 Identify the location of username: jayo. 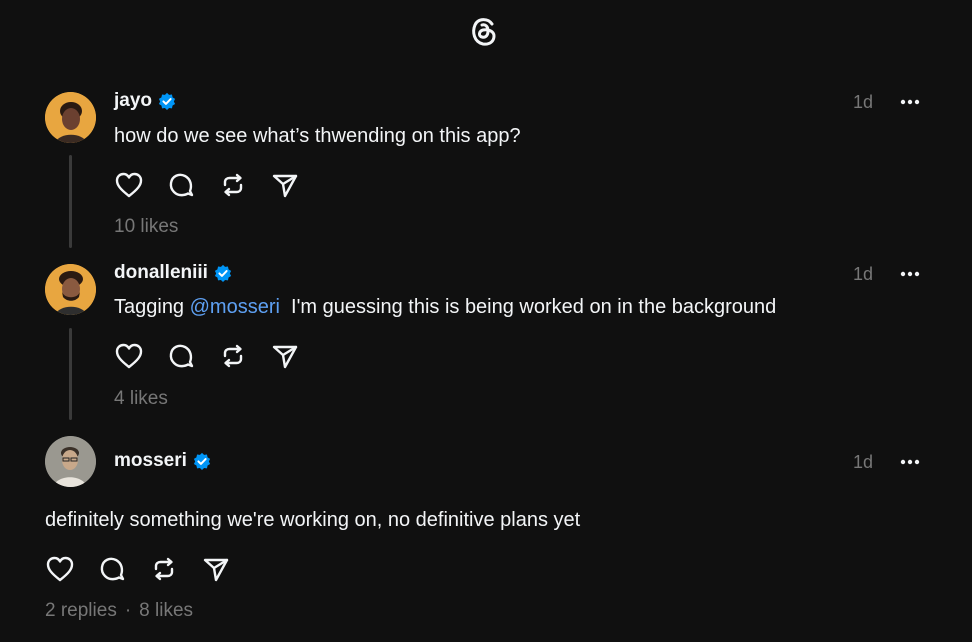
(145, 101).